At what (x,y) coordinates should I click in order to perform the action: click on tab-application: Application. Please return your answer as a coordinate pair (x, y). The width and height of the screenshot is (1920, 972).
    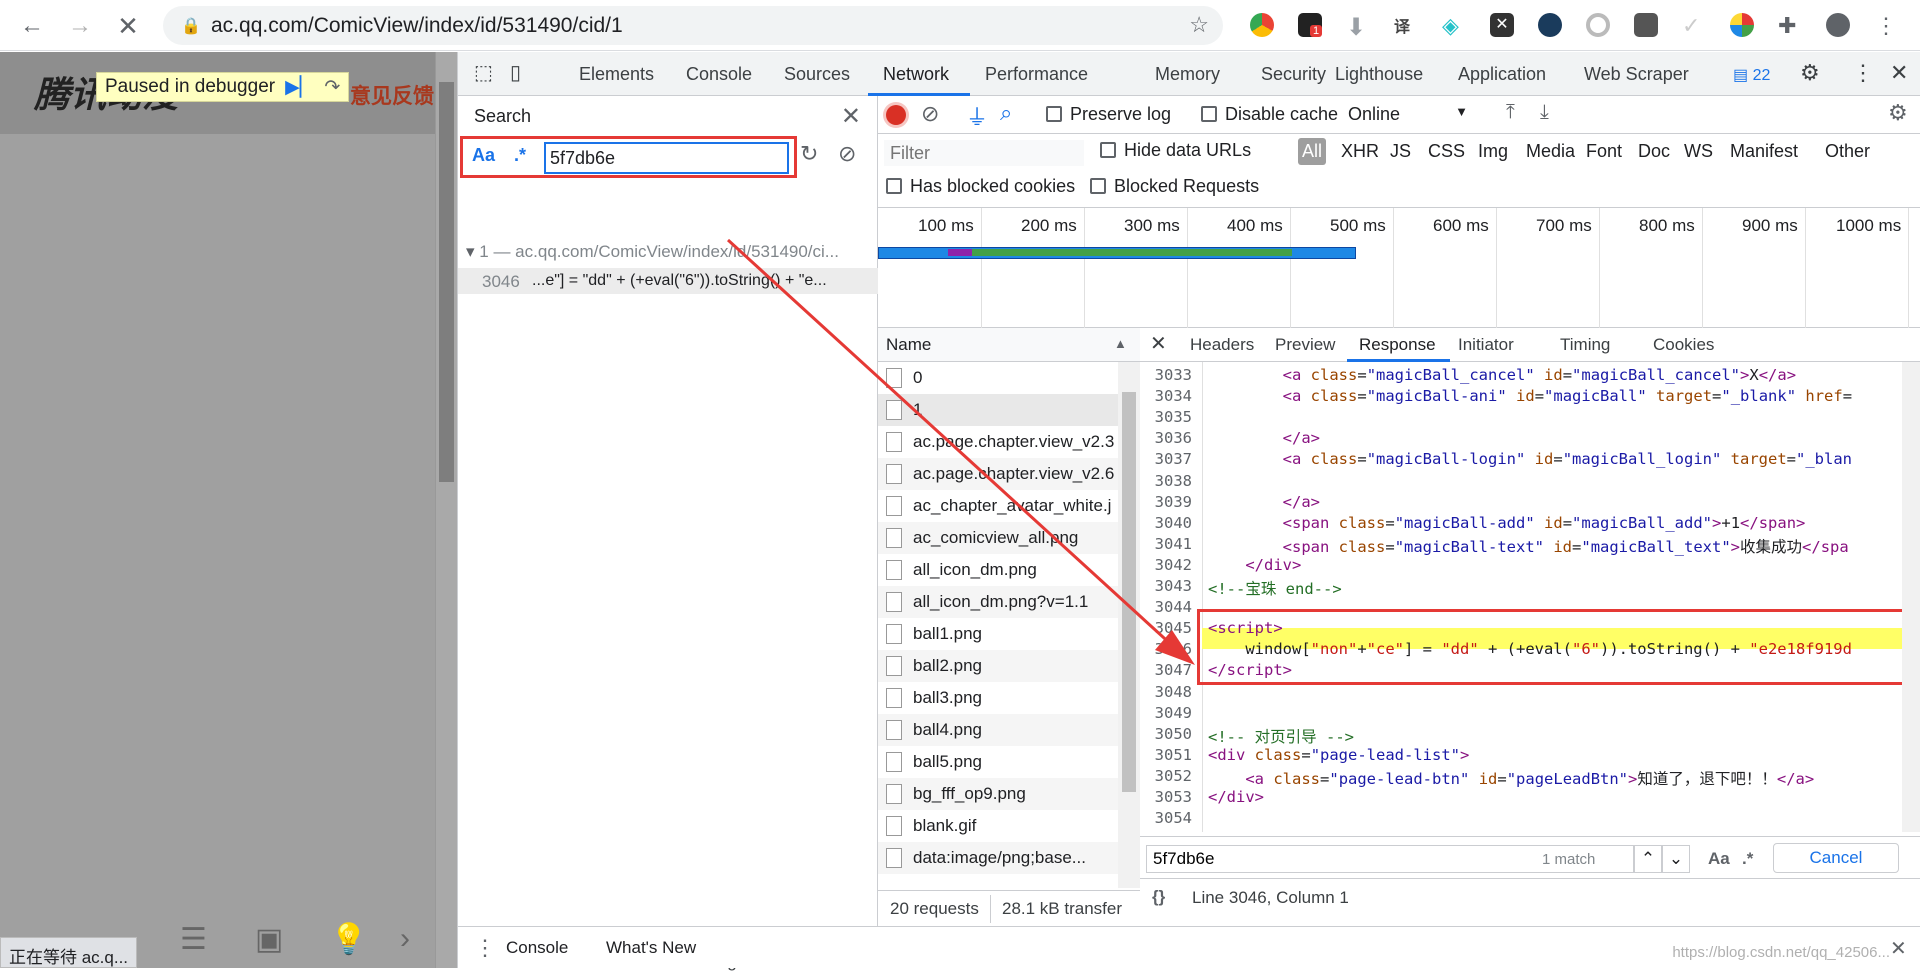
    Looking at the image, I should click on (1502, 74).